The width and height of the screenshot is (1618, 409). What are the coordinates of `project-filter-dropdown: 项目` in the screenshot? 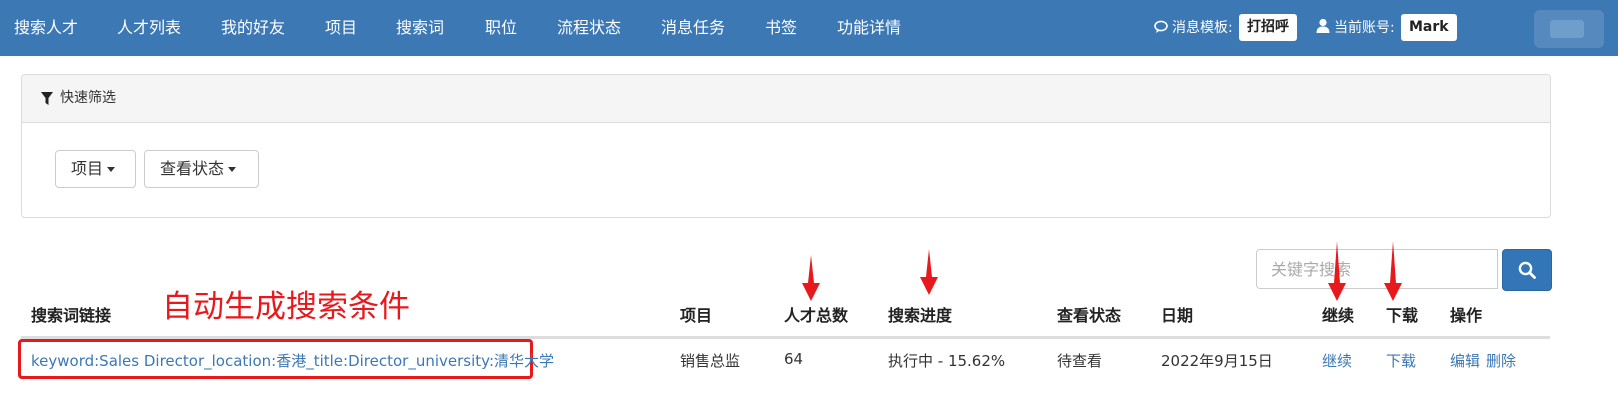 It's located at (95, 169).